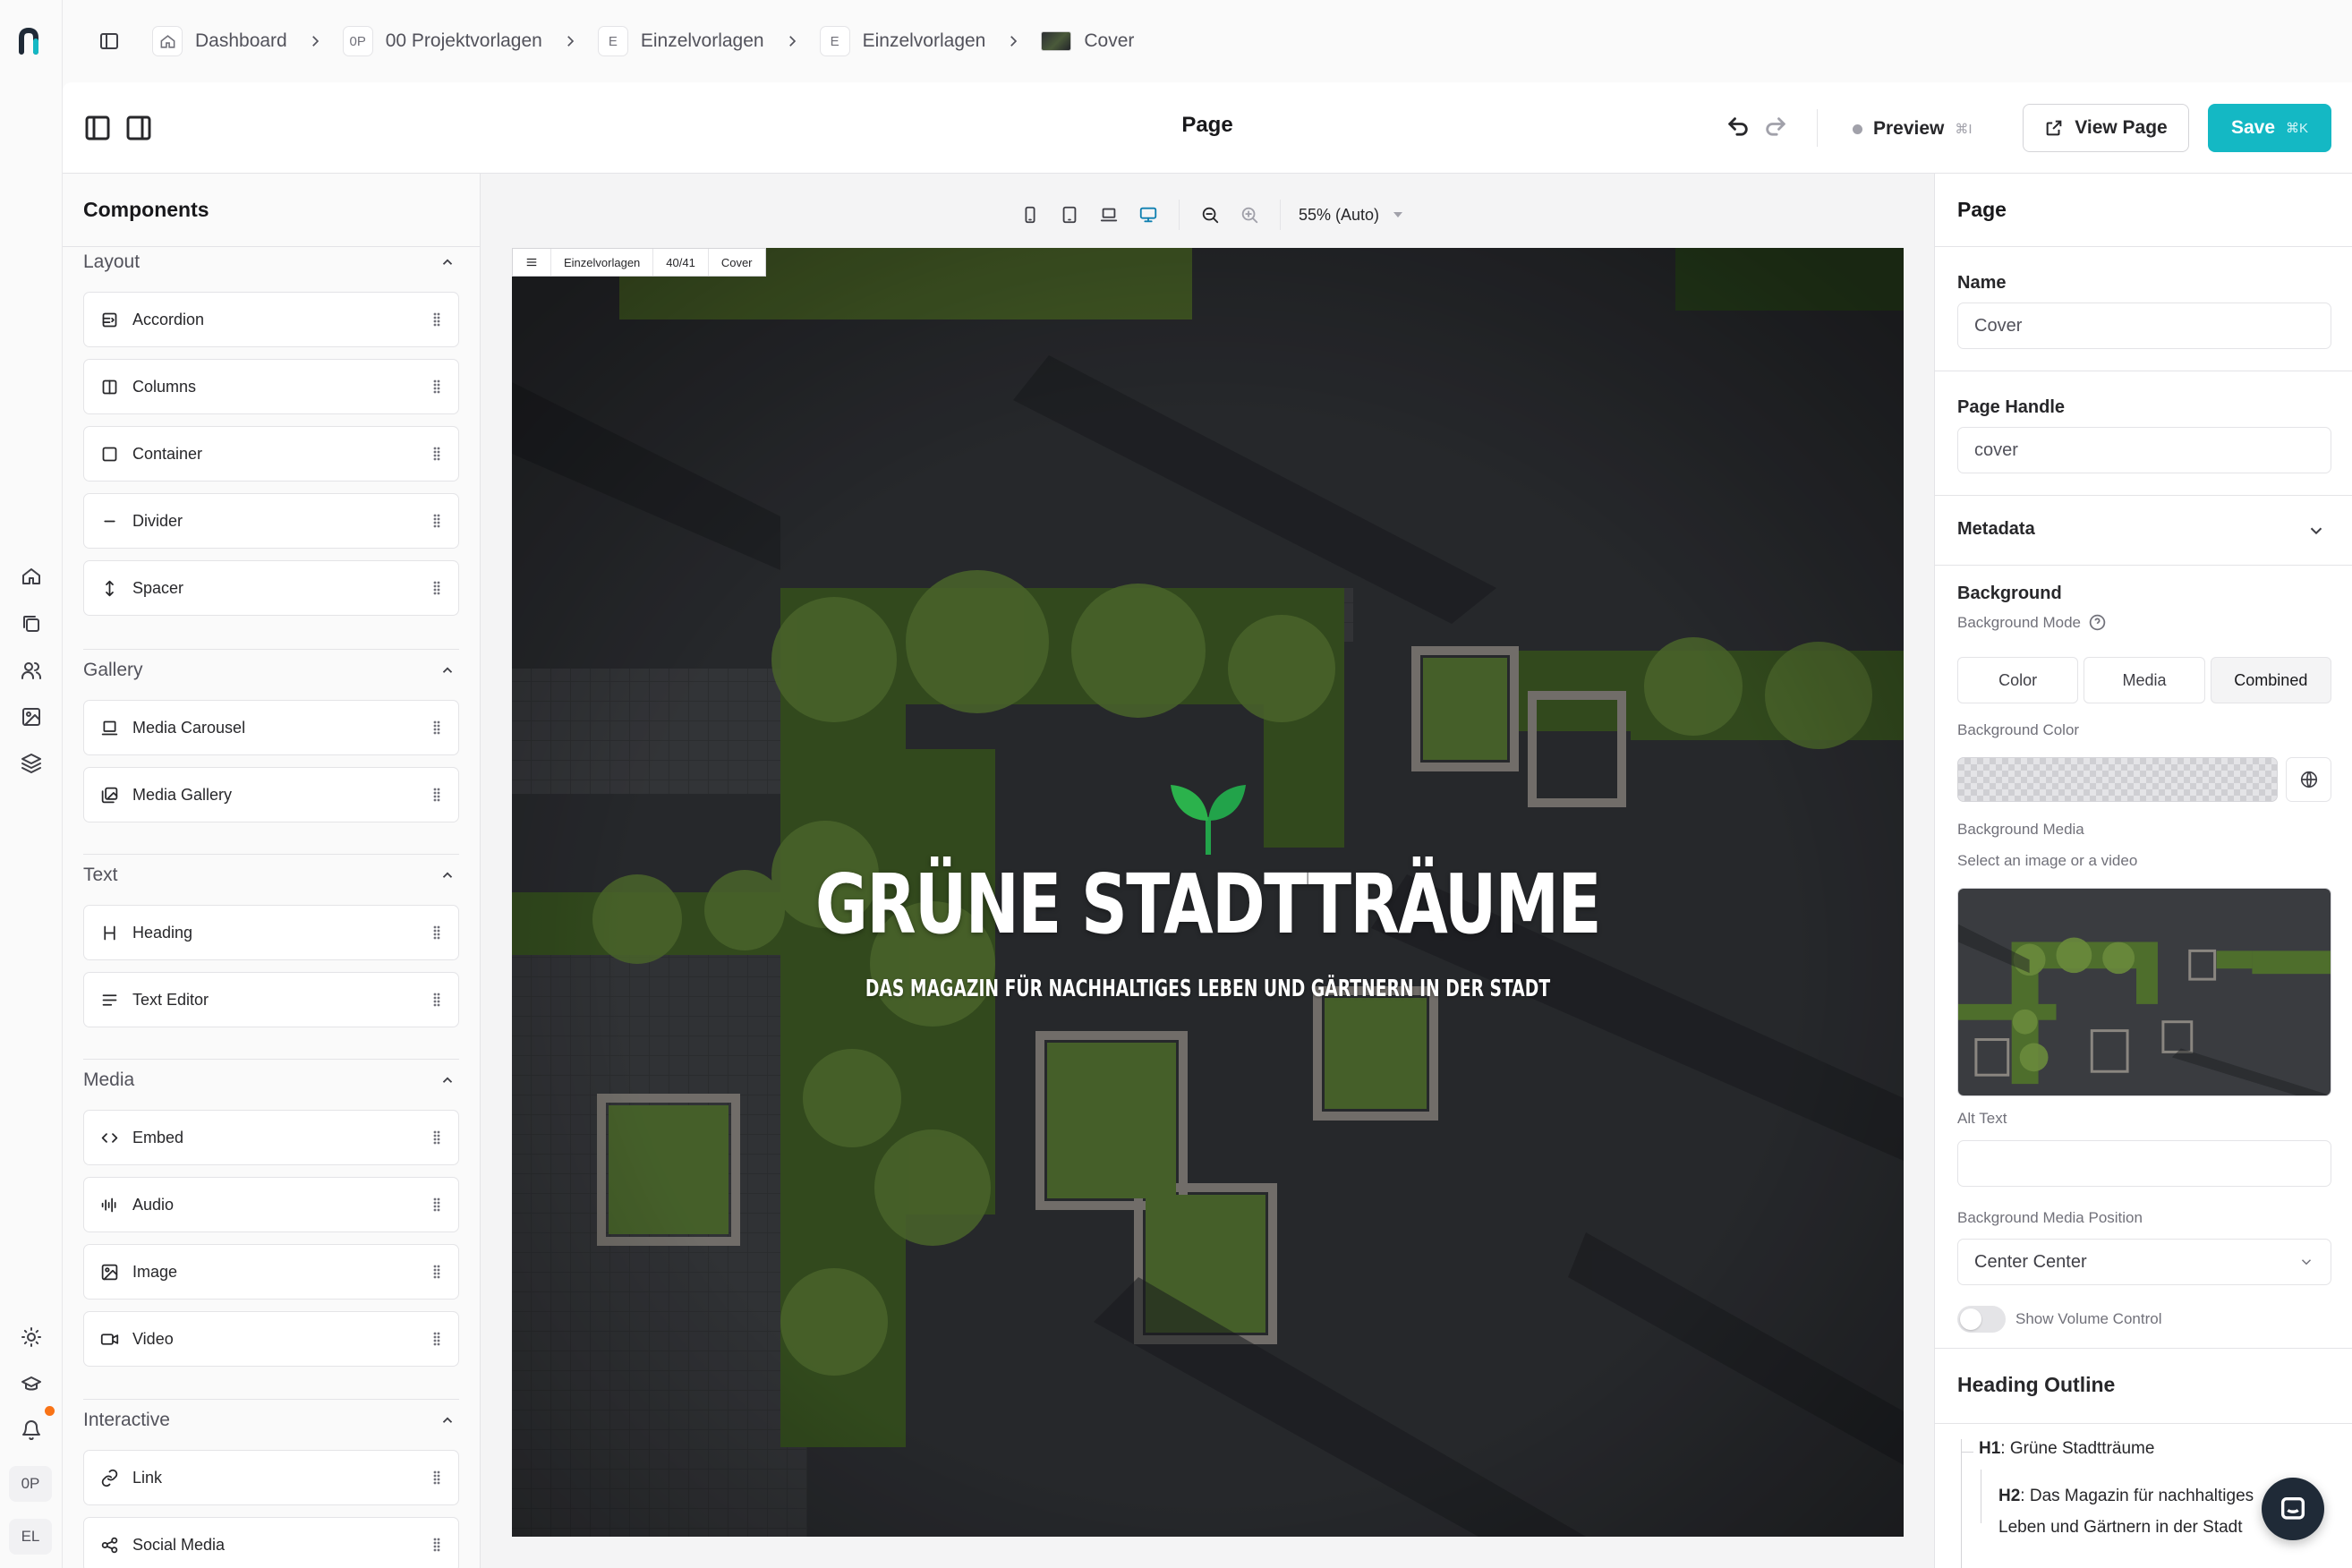 The height and width of the screenshot is (1568, 2352). I want to click on app-logo-icon, so click(31, 40).